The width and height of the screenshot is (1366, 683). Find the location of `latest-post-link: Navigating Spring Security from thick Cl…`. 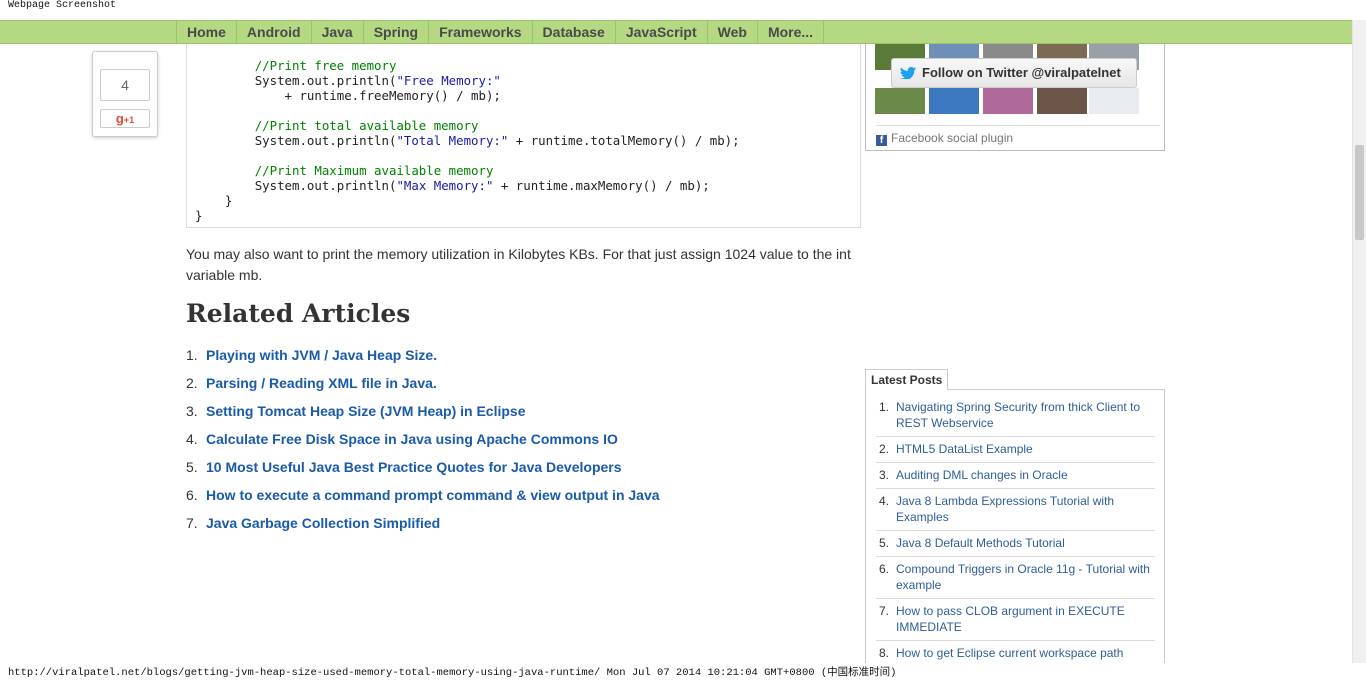

latest-post-link: Navigating Spring Security from thick Cl… is located at coordinates (1025, 415).